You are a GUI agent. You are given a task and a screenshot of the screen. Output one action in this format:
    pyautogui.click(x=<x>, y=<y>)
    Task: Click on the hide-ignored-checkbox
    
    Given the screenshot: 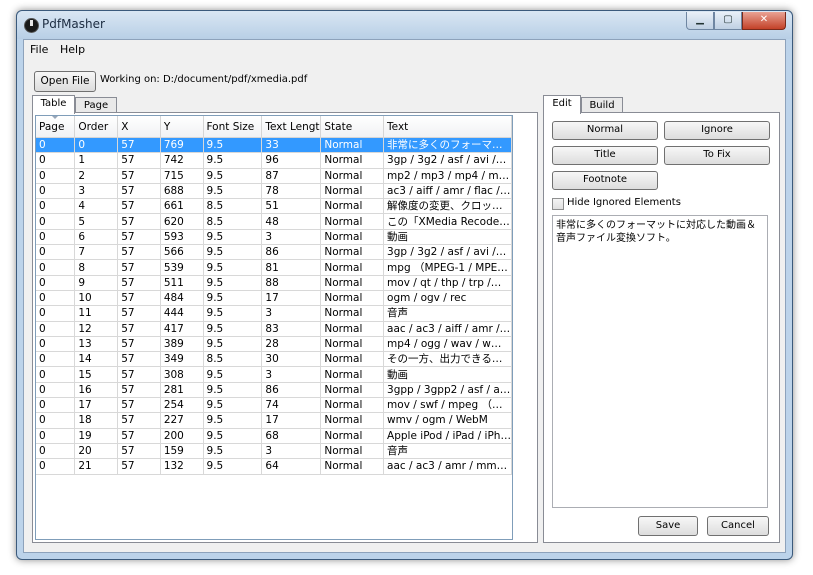 What is the action you would take?
    pyautogui.click(x=558, y=204)
    